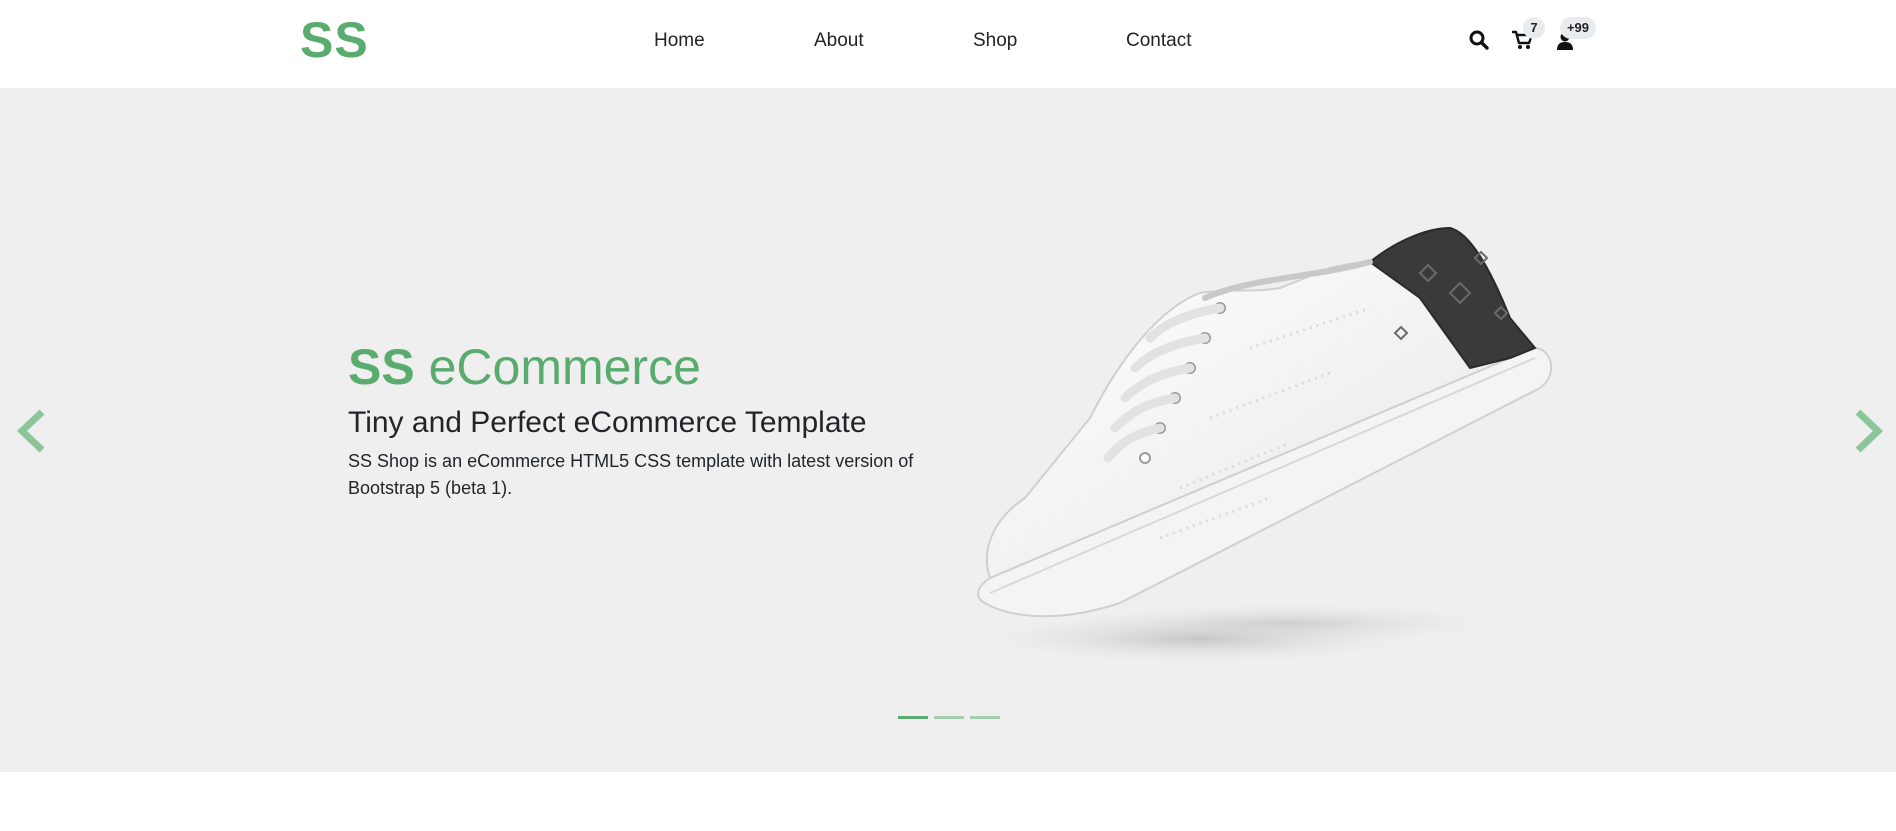 This screenshot has height=831, width=1896. I want to click on carousel-prev-arrow-icon, so click(32, 431).